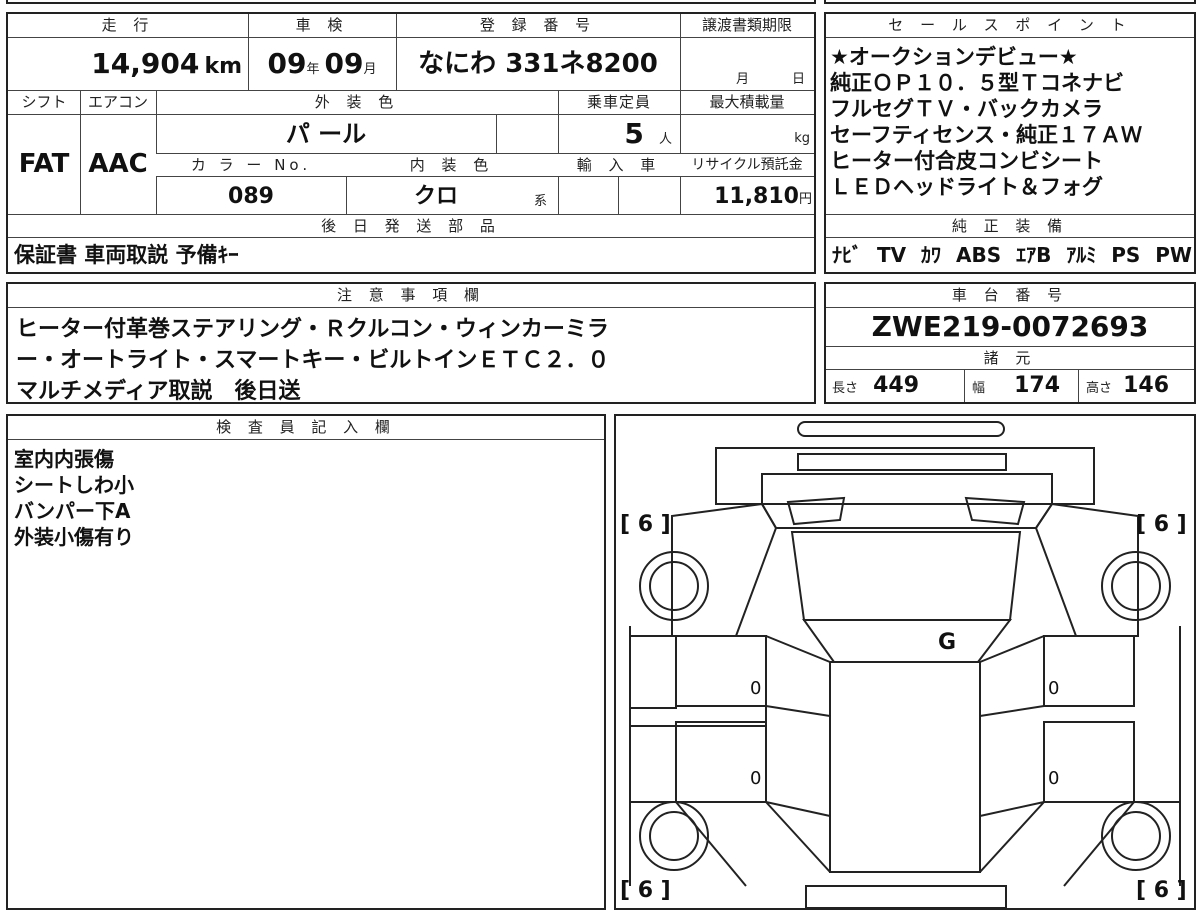  What do you see at coordinates (966, 187) in the screenshot?
I see `sales-line: ＬＥＤヘッドライト＆フォグ` at bounding box center [966, 187].